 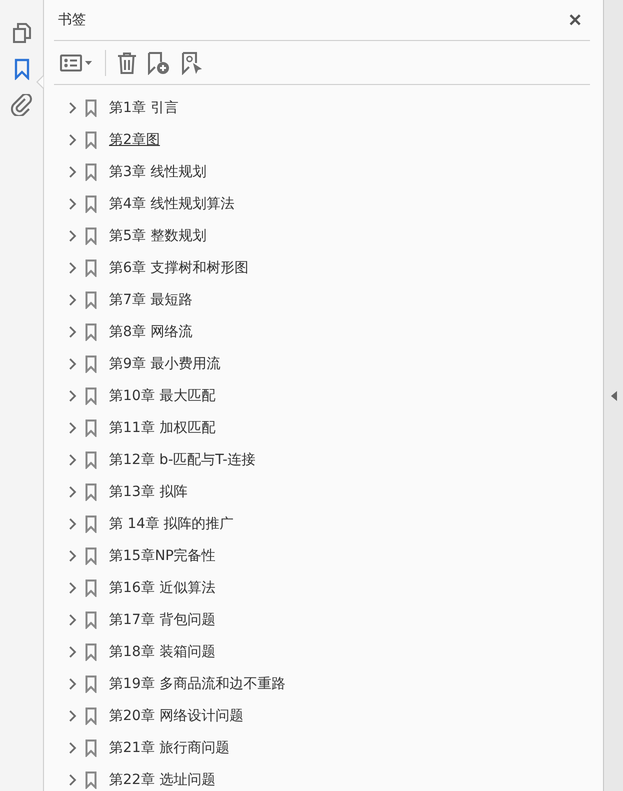 I want to click on bookmark-item: 第15章NP完备性, so click(x=162, y=556).